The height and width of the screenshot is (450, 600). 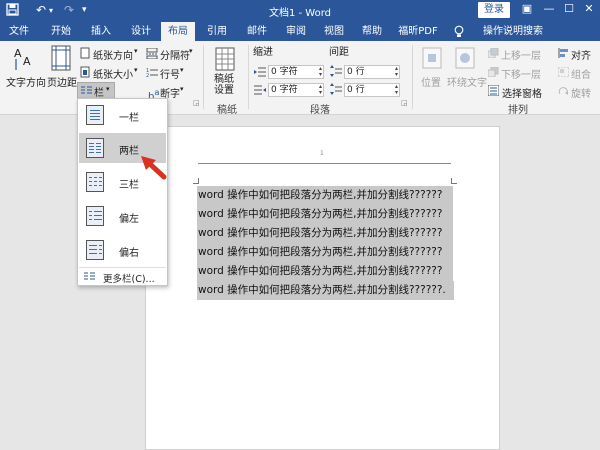 What do you see at coordinates (339, 52) in the screenshot?
I see `spacing-label: 间距` at bounding box center [339, 52].